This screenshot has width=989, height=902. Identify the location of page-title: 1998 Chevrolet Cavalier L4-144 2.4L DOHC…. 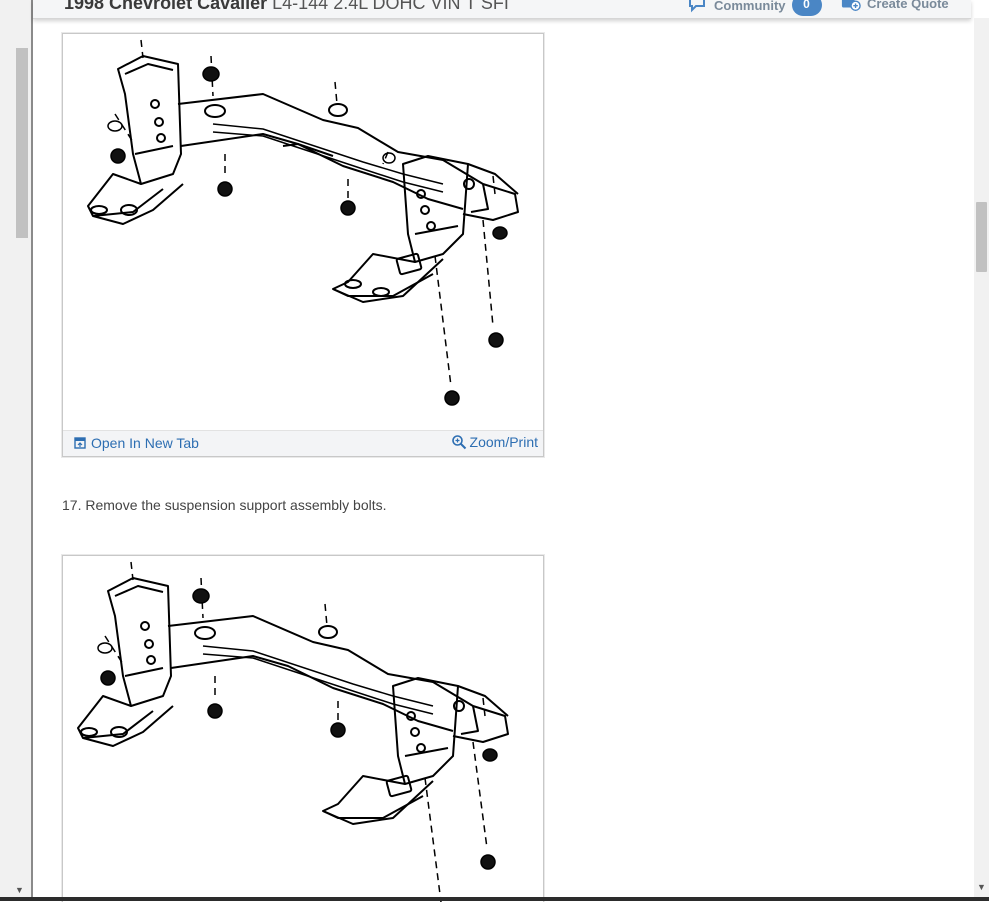
(286, 7).